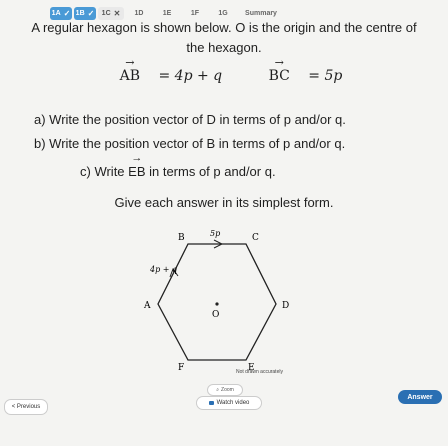 The image size is (448, 446). What do you see at coordinates (259, 372) in the screenshot?
I see `not-drawn-accurately-note: Not drawn accurately` at bounding box center [259, 372].